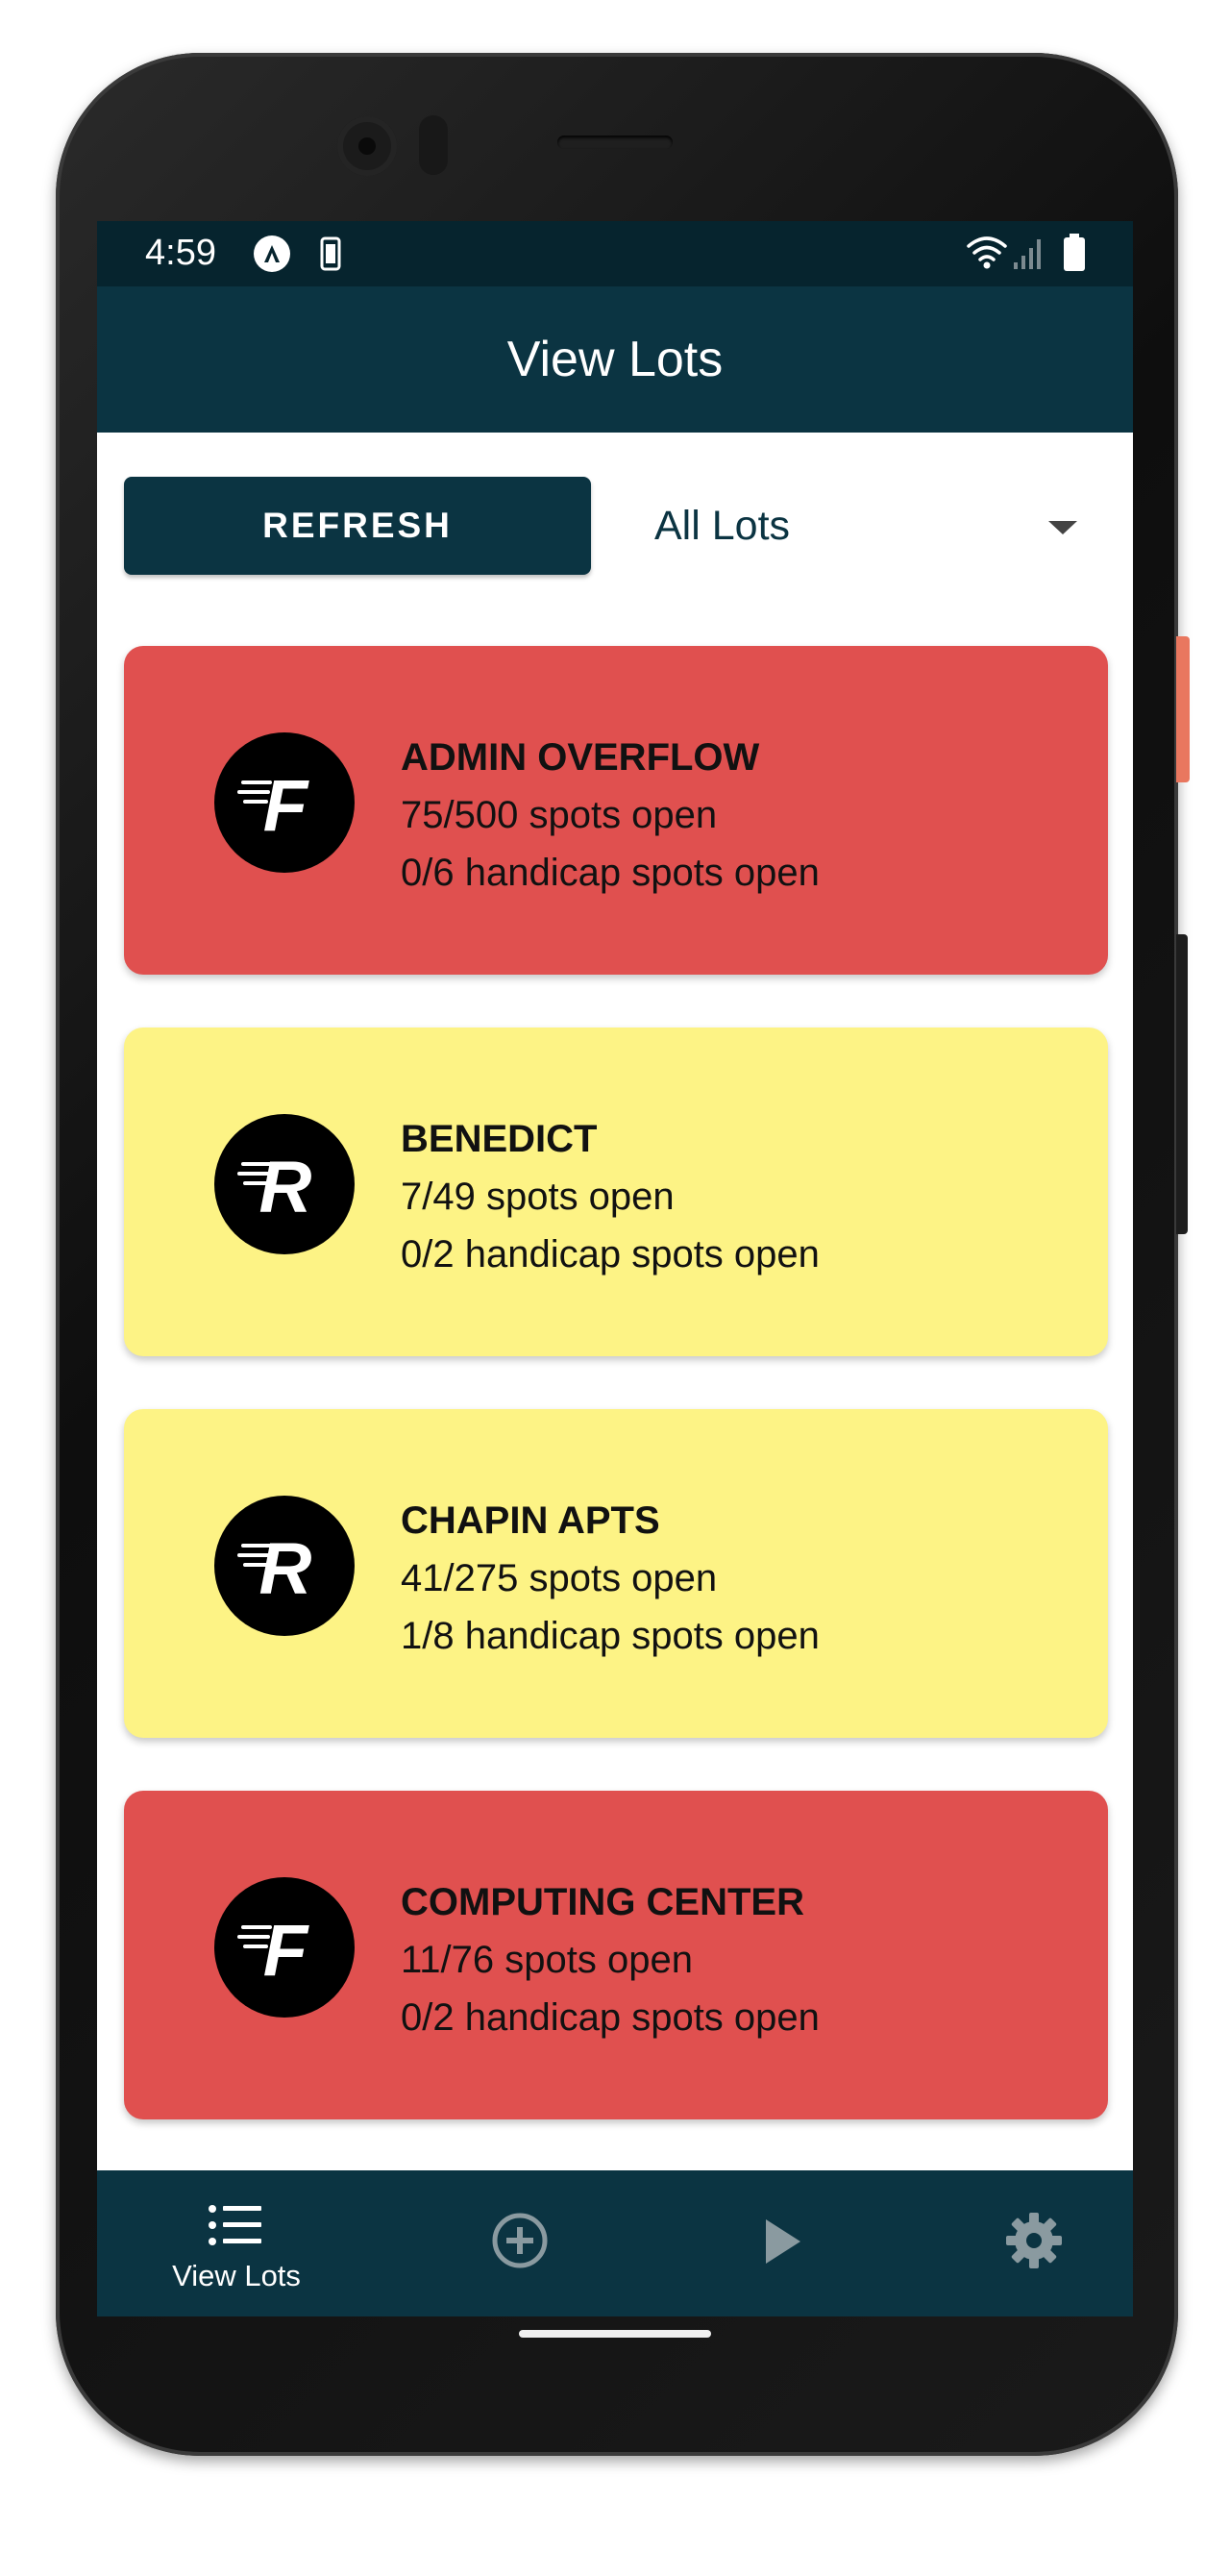 This screenshot has height=2576, width=1230. What do you see at coordinates (500, 1139) in the screenshot?
I see `lot-name: BENEDICT` at bounding box center [500, 1139].